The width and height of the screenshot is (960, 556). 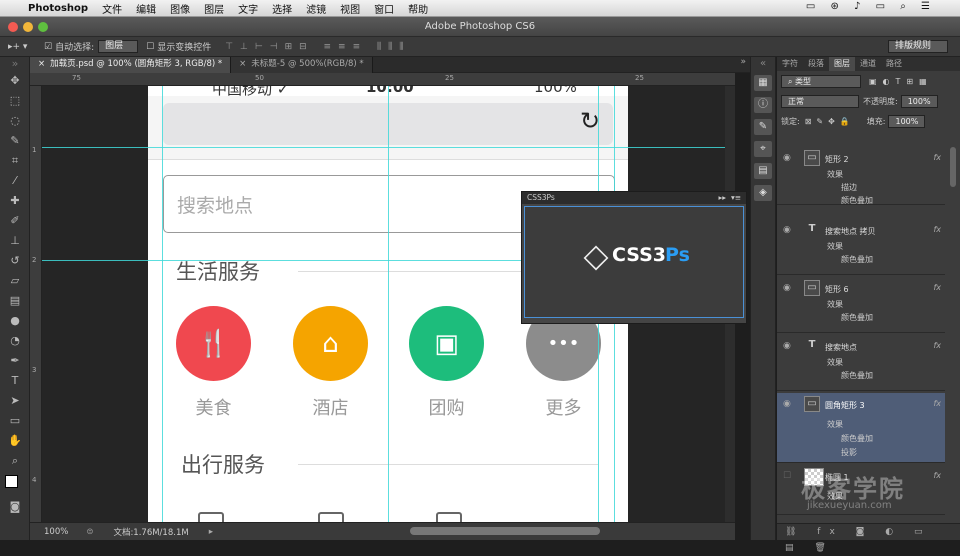 What do you see at coordinates (330, 407) in the screenshot?
I see `service-label-hotel: 酒店` at bounding box center [330, 407].